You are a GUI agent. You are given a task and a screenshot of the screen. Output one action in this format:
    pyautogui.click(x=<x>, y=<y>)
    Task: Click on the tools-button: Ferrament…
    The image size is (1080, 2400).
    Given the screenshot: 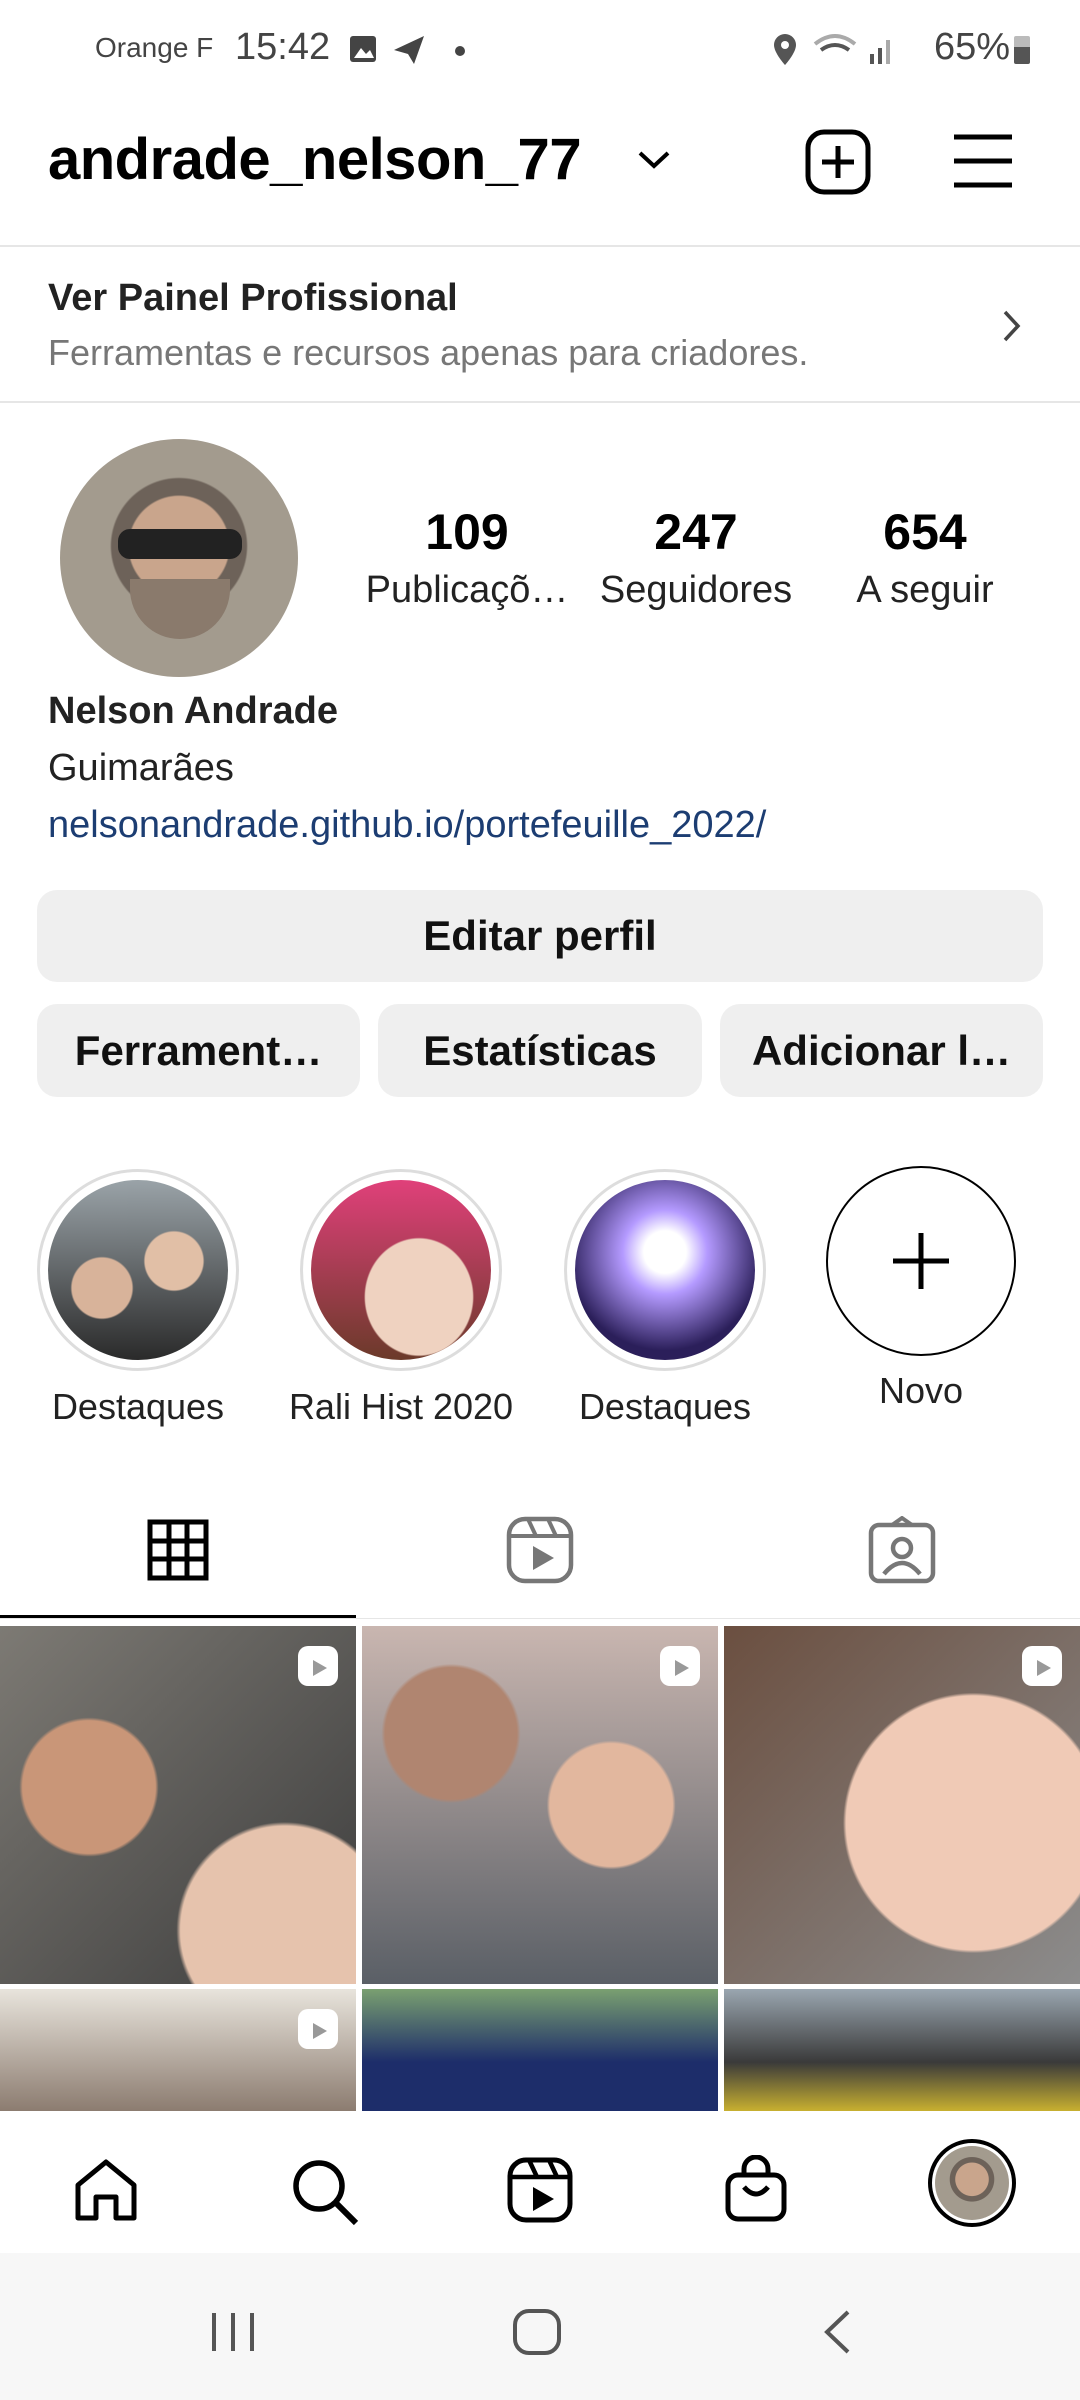 What is the action you would take?
    pyautogui.click(x=198, y=1050)
    